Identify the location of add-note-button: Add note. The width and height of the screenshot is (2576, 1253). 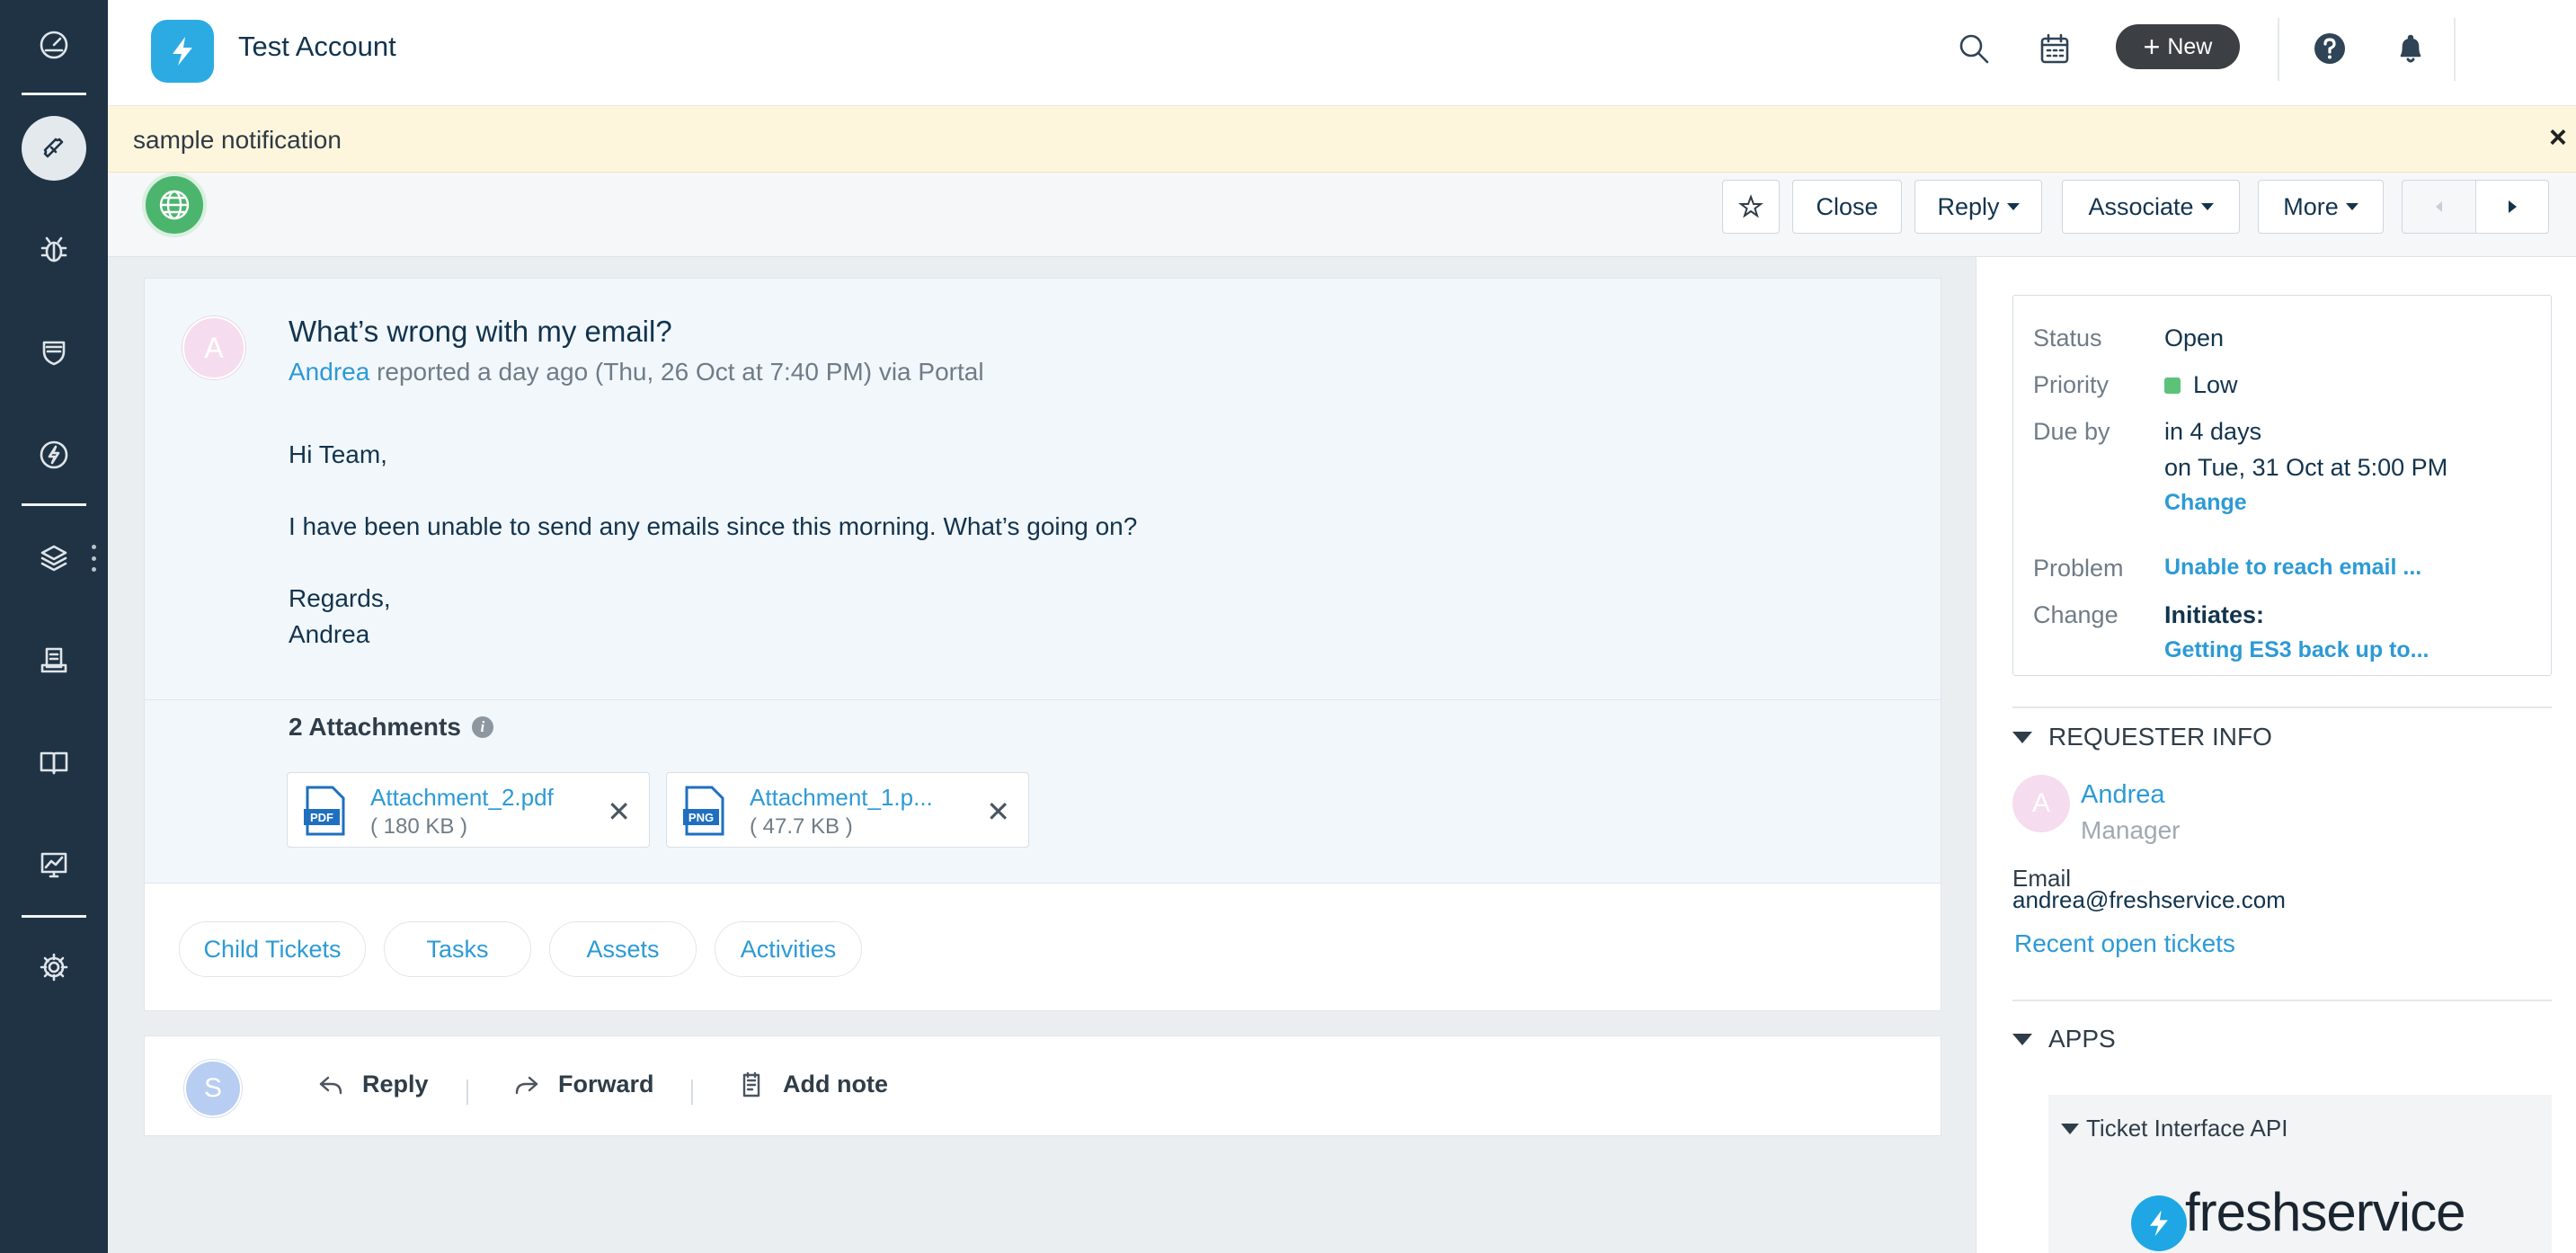
(813, 1084).